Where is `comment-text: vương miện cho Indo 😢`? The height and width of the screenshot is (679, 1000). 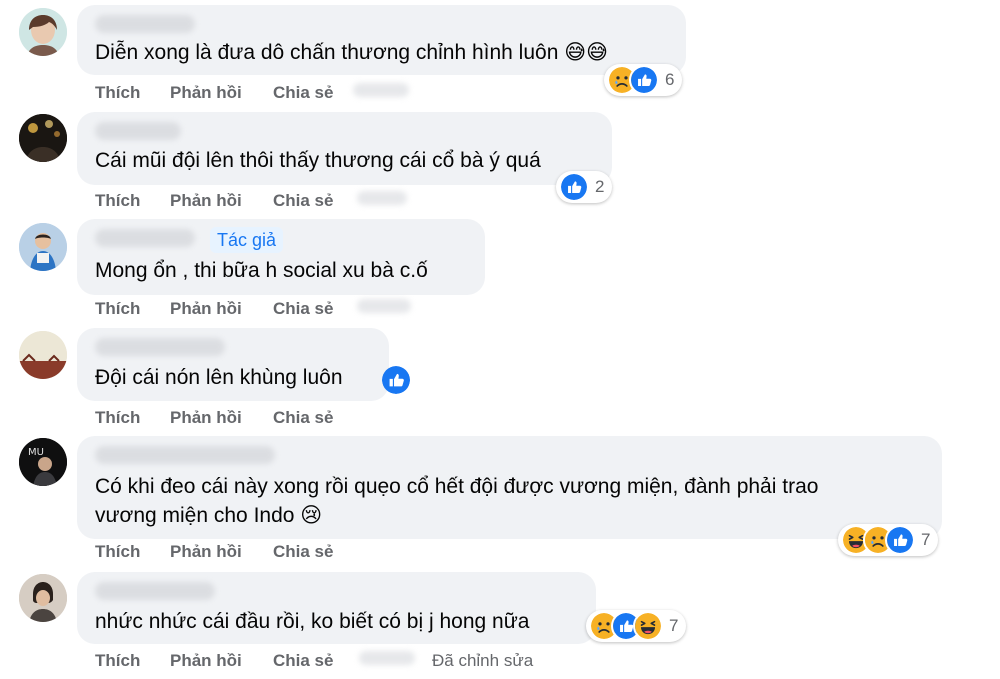 comment-text: vương miện cho Indo 😢 is located at coordinates (209, 515).